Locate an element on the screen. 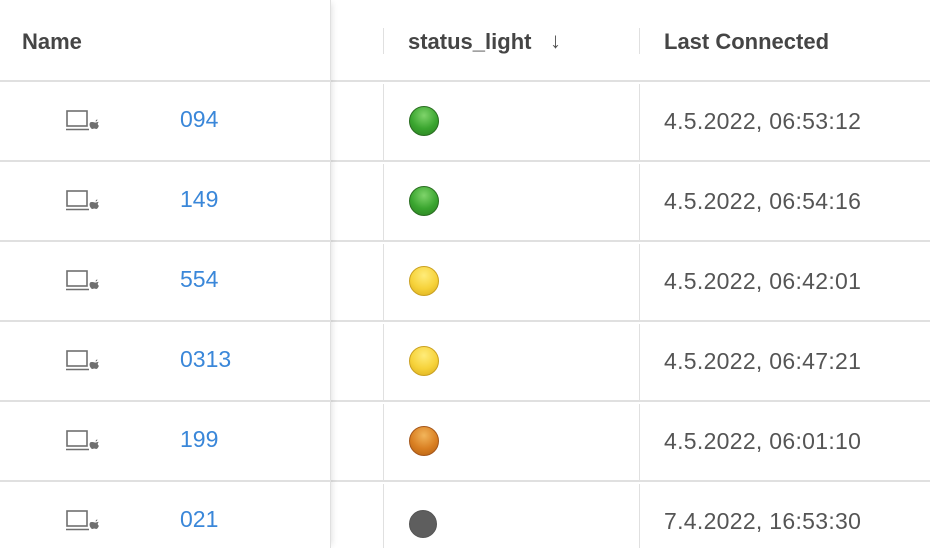 The width and height of the screenshot is (930, 548). table-row: 4.5.2022, 06:47:21 is located at coordinates (630, 362).